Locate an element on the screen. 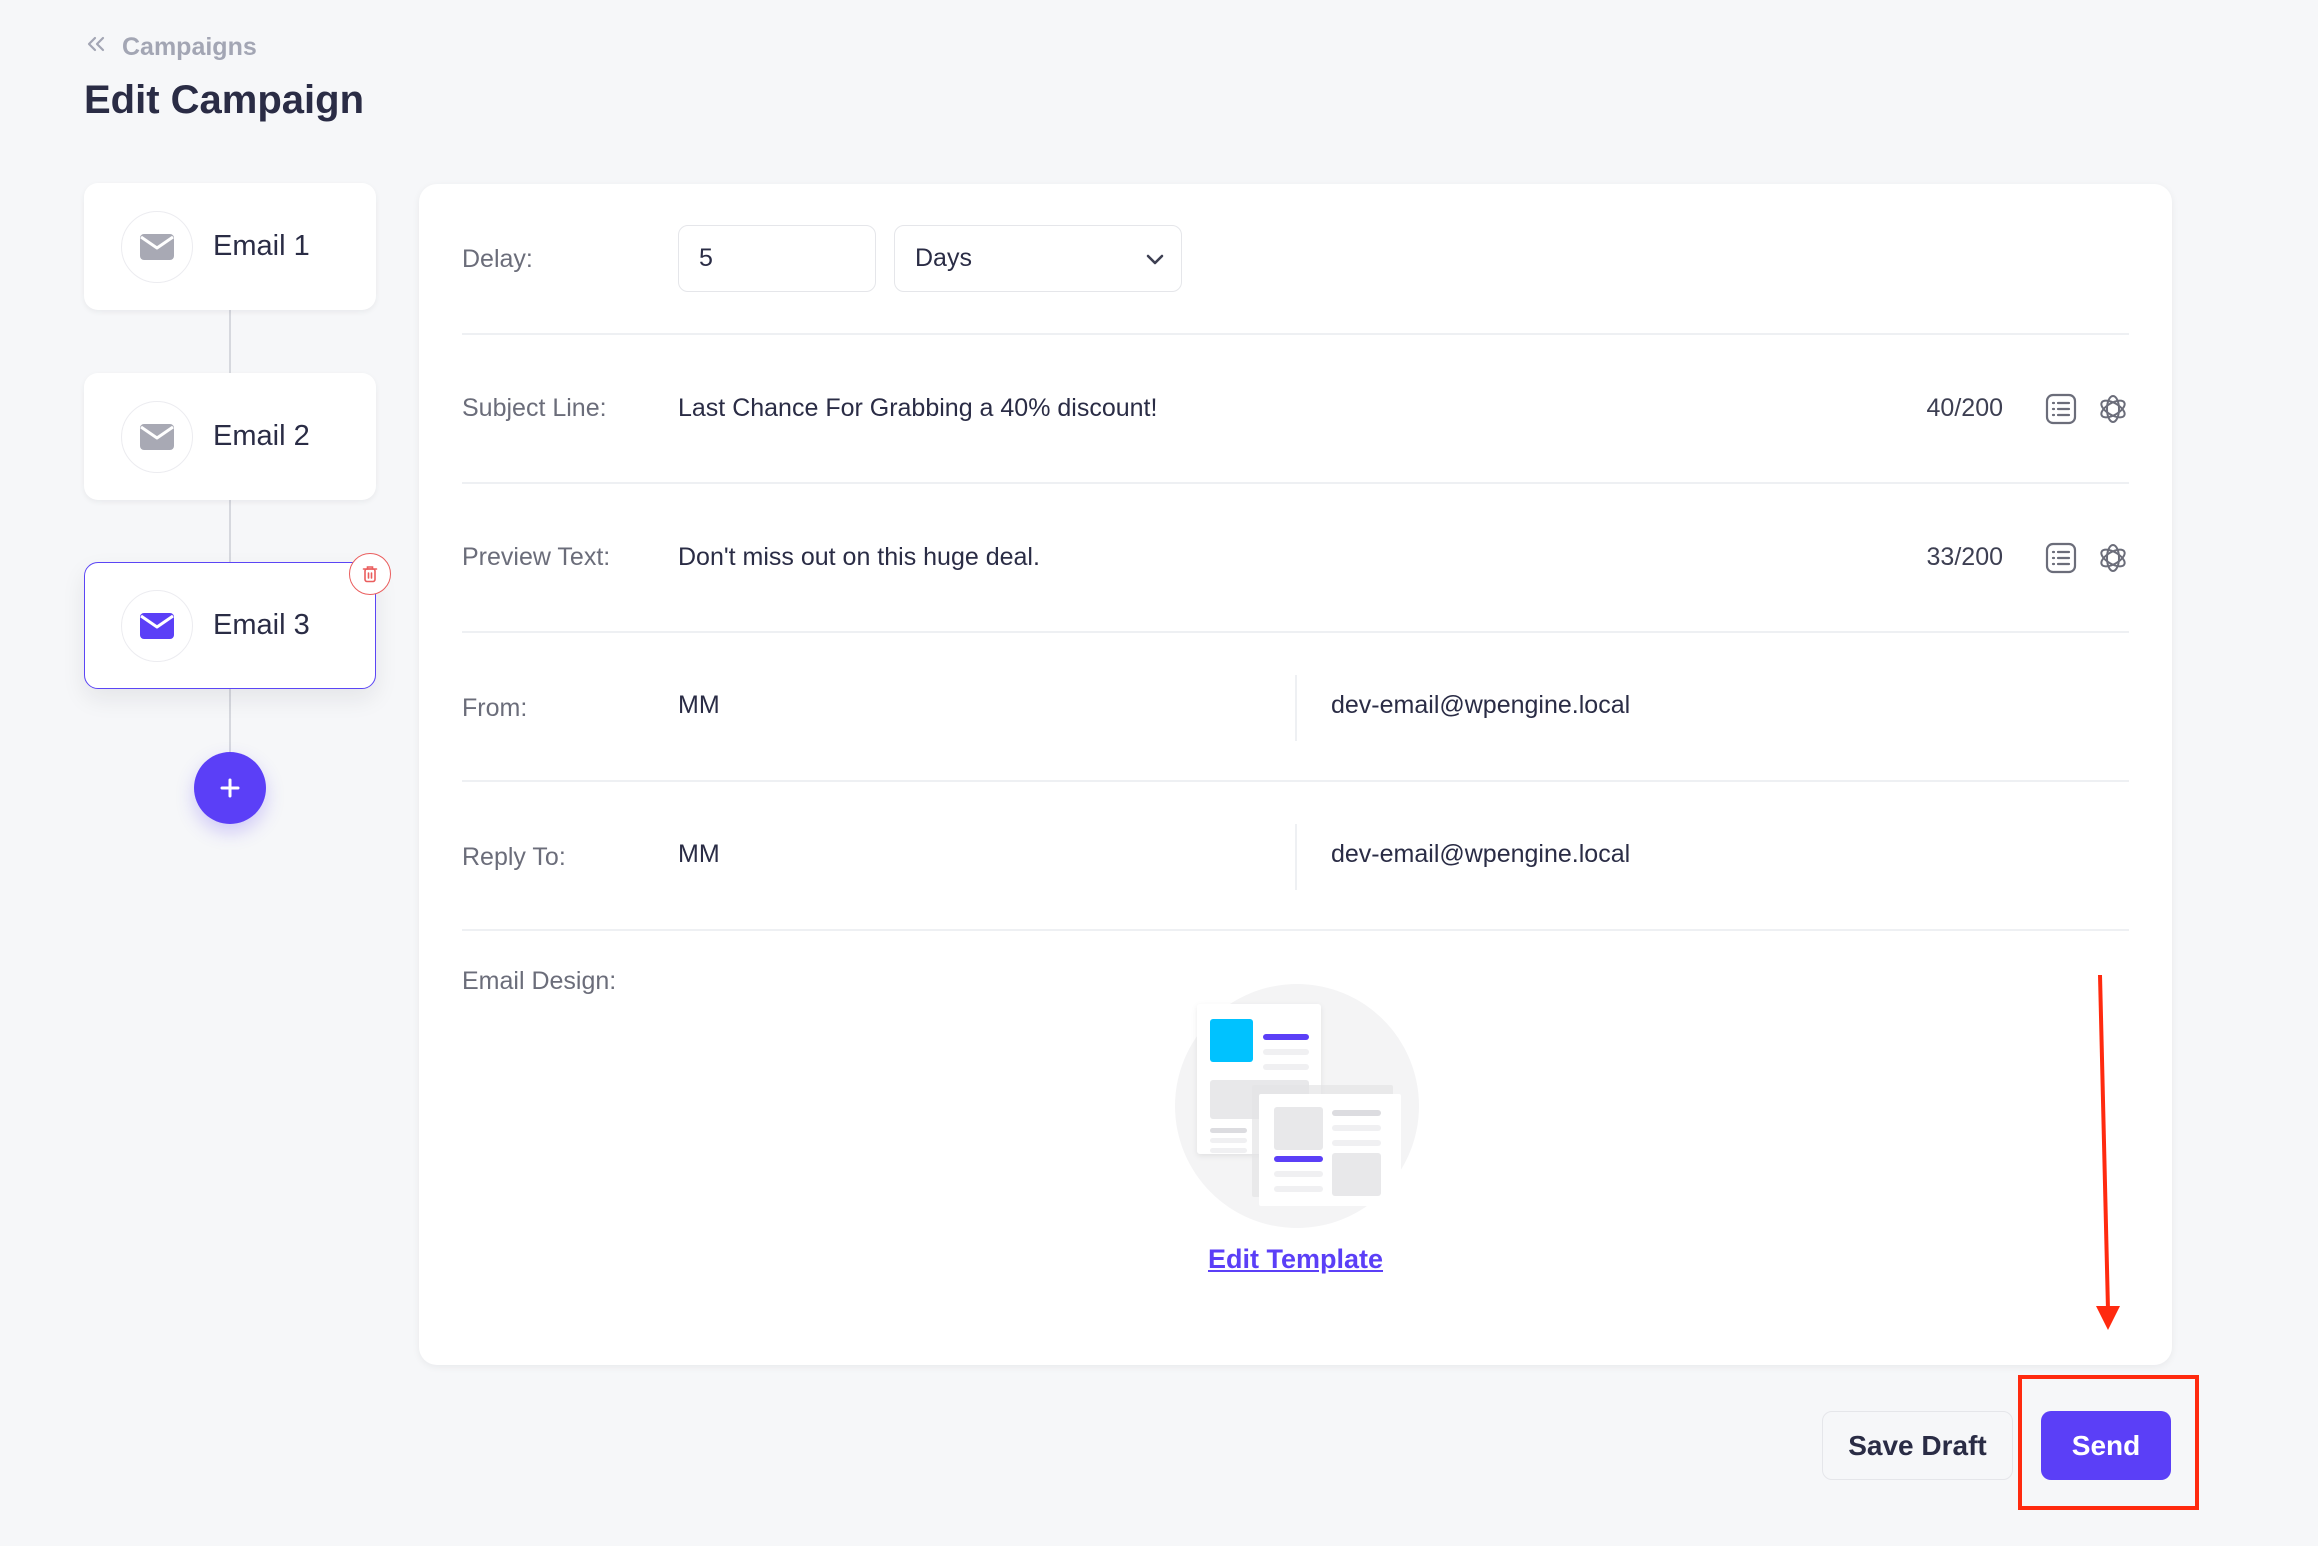 Image resolution: width=2318 pixels, height=1546 pixels. delay-unit-value: Days is located at coordinates (943, 258).